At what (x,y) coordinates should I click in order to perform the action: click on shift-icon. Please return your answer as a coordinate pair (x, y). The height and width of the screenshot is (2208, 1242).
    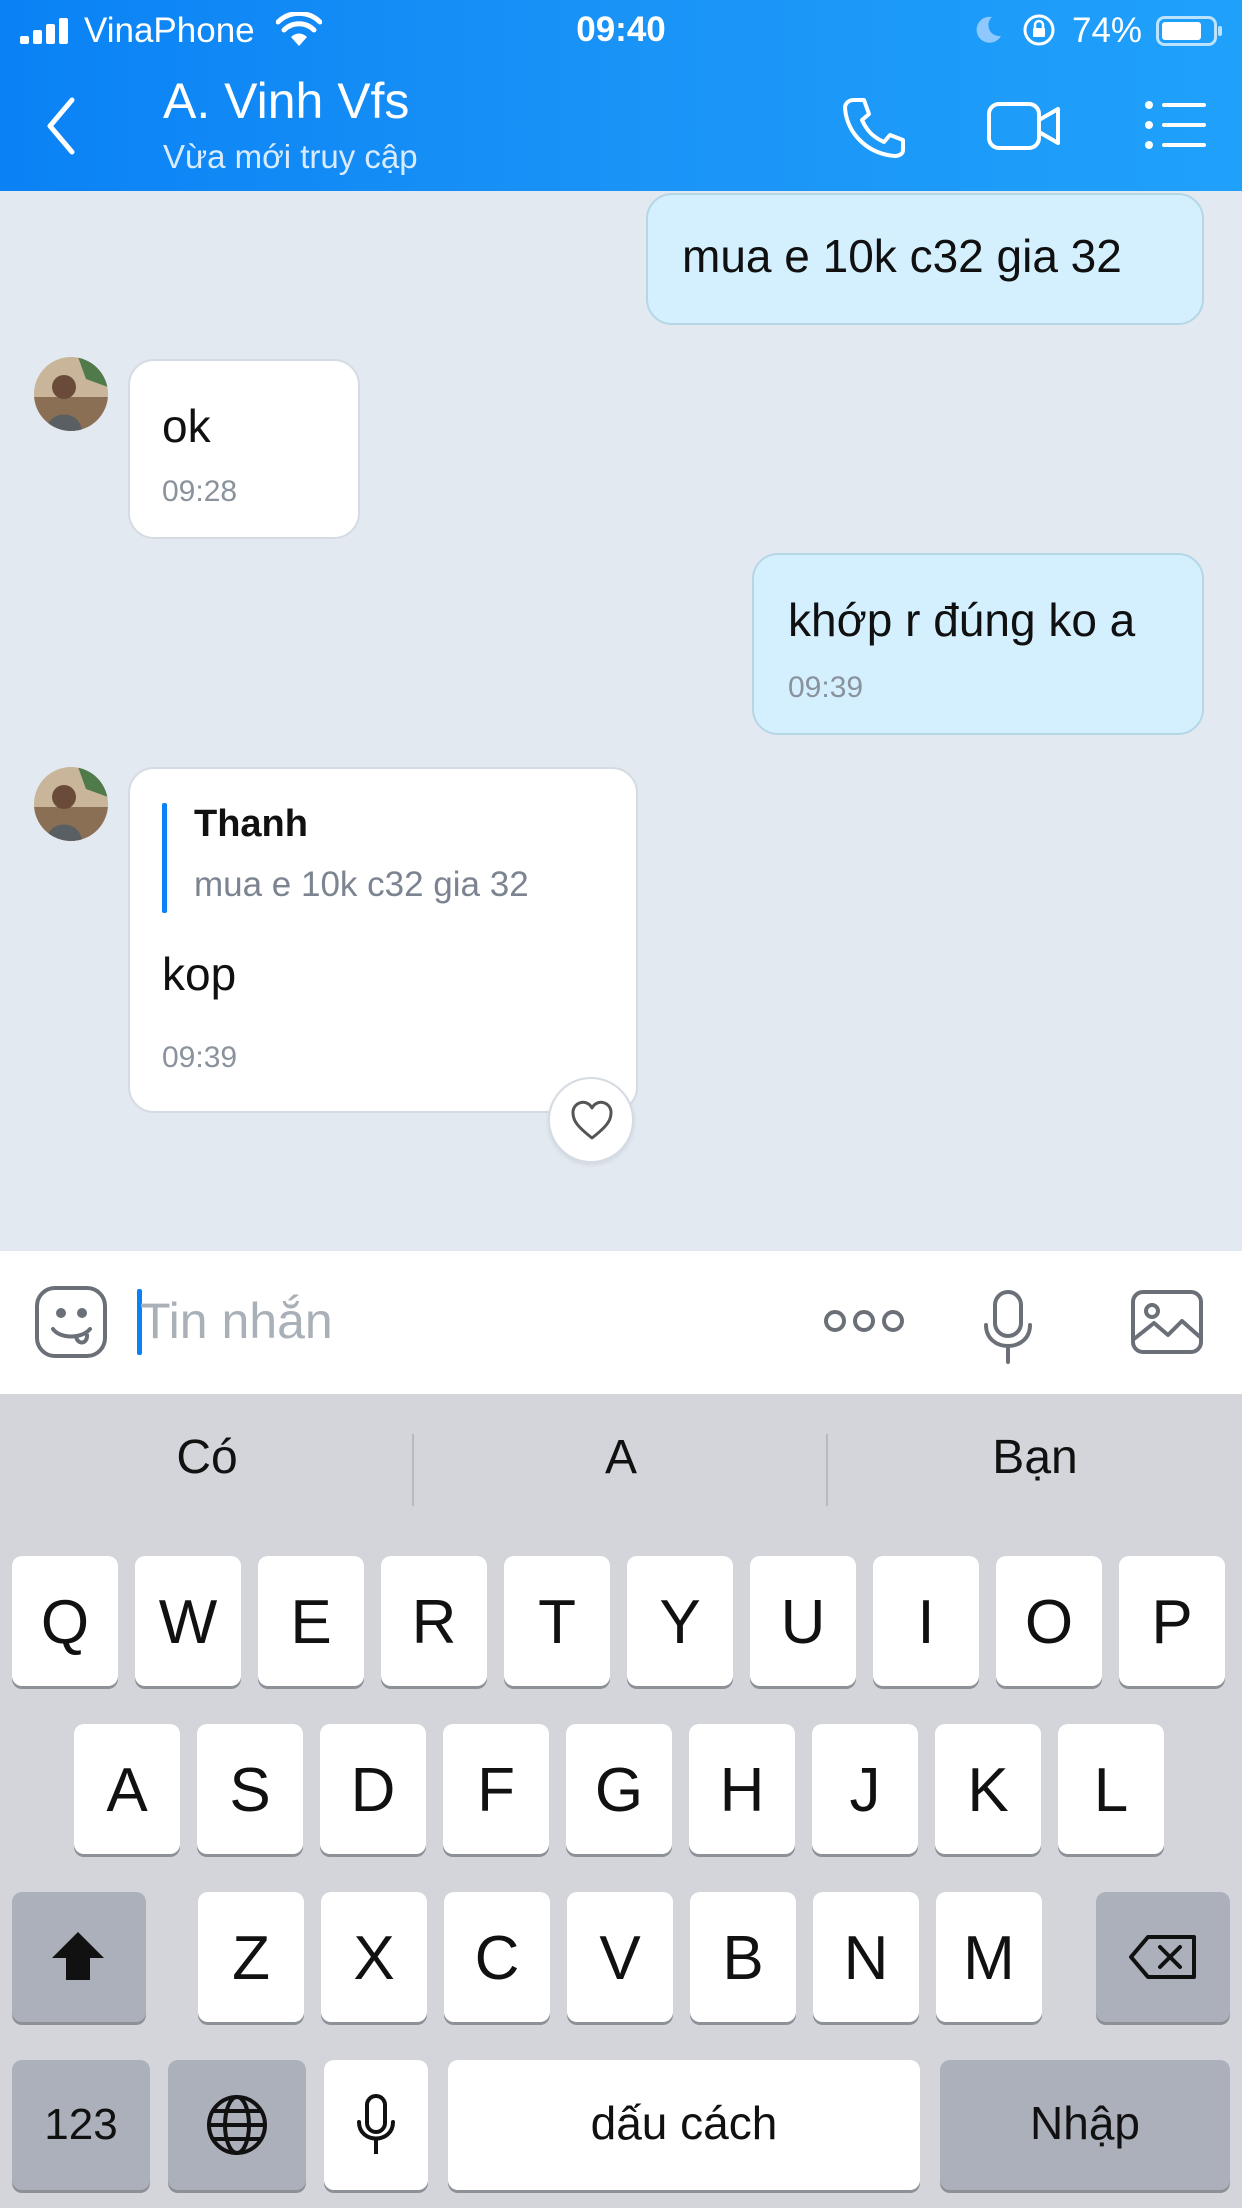
    Looking at the image, I should click on (78, 1956).